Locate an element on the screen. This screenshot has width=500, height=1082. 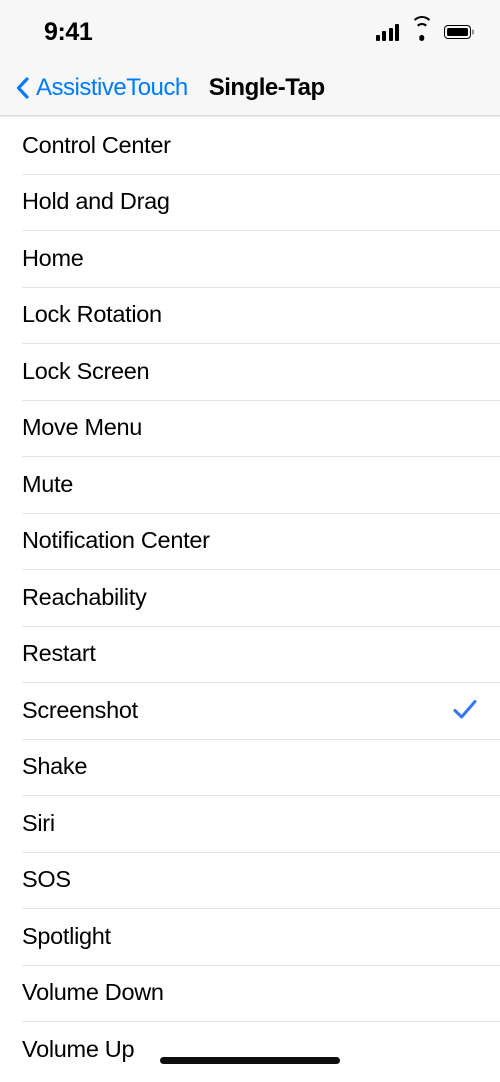
cellular-signal-icon is located at coordinates (387, 32).